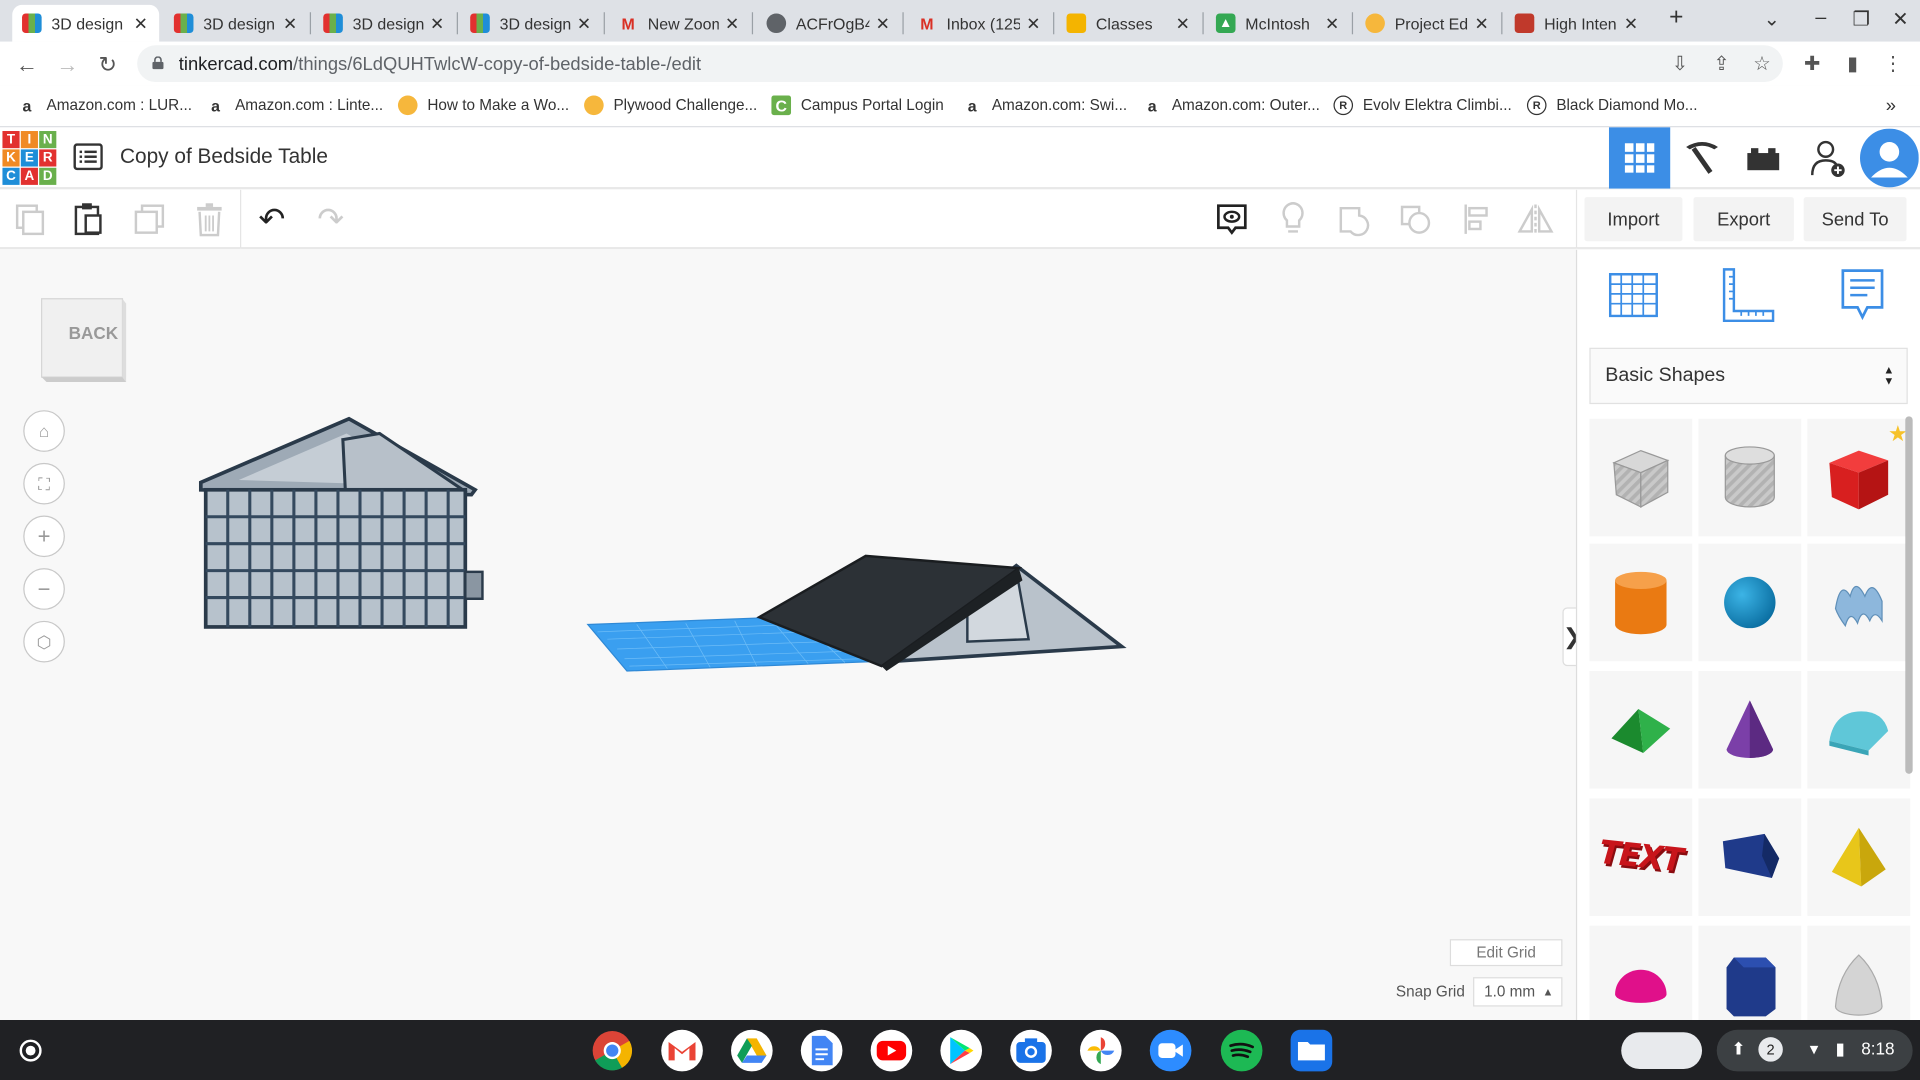 Image resolution: width=1920 pixels, height=1080 pixels. I want to click on restore-icon: ❐, so click(1861, 19).